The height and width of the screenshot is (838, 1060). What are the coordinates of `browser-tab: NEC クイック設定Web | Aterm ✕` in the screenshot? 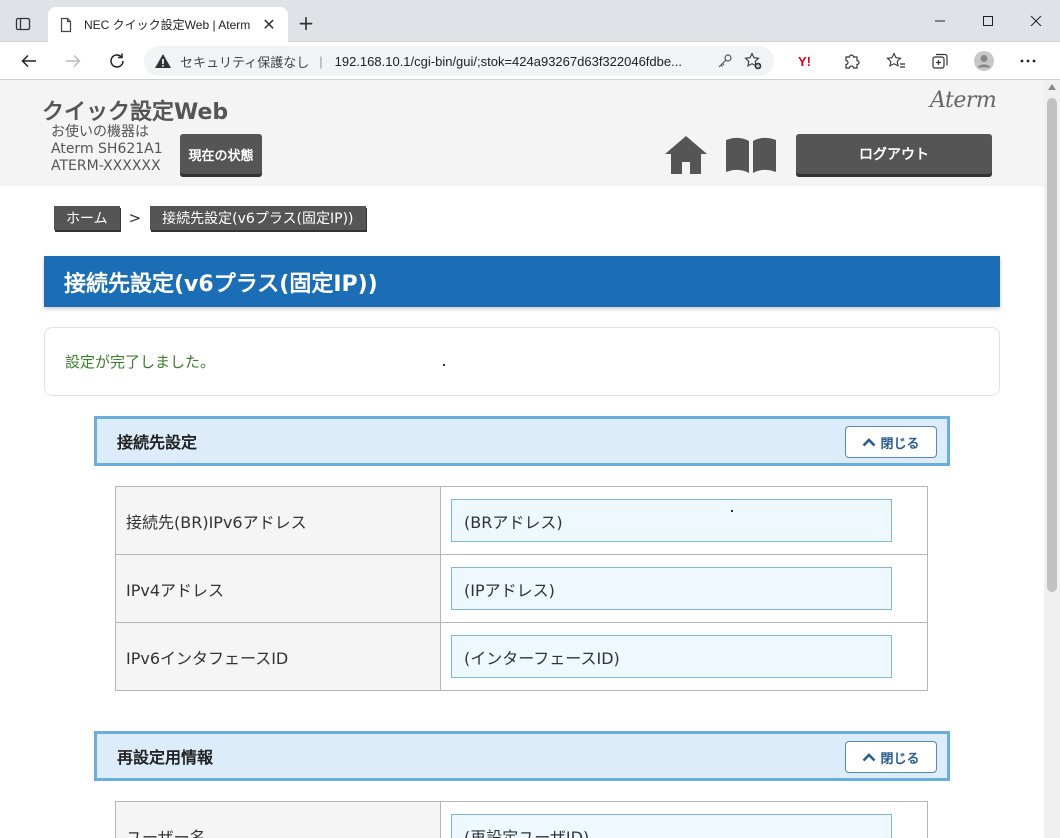 It's located at (168, 24).